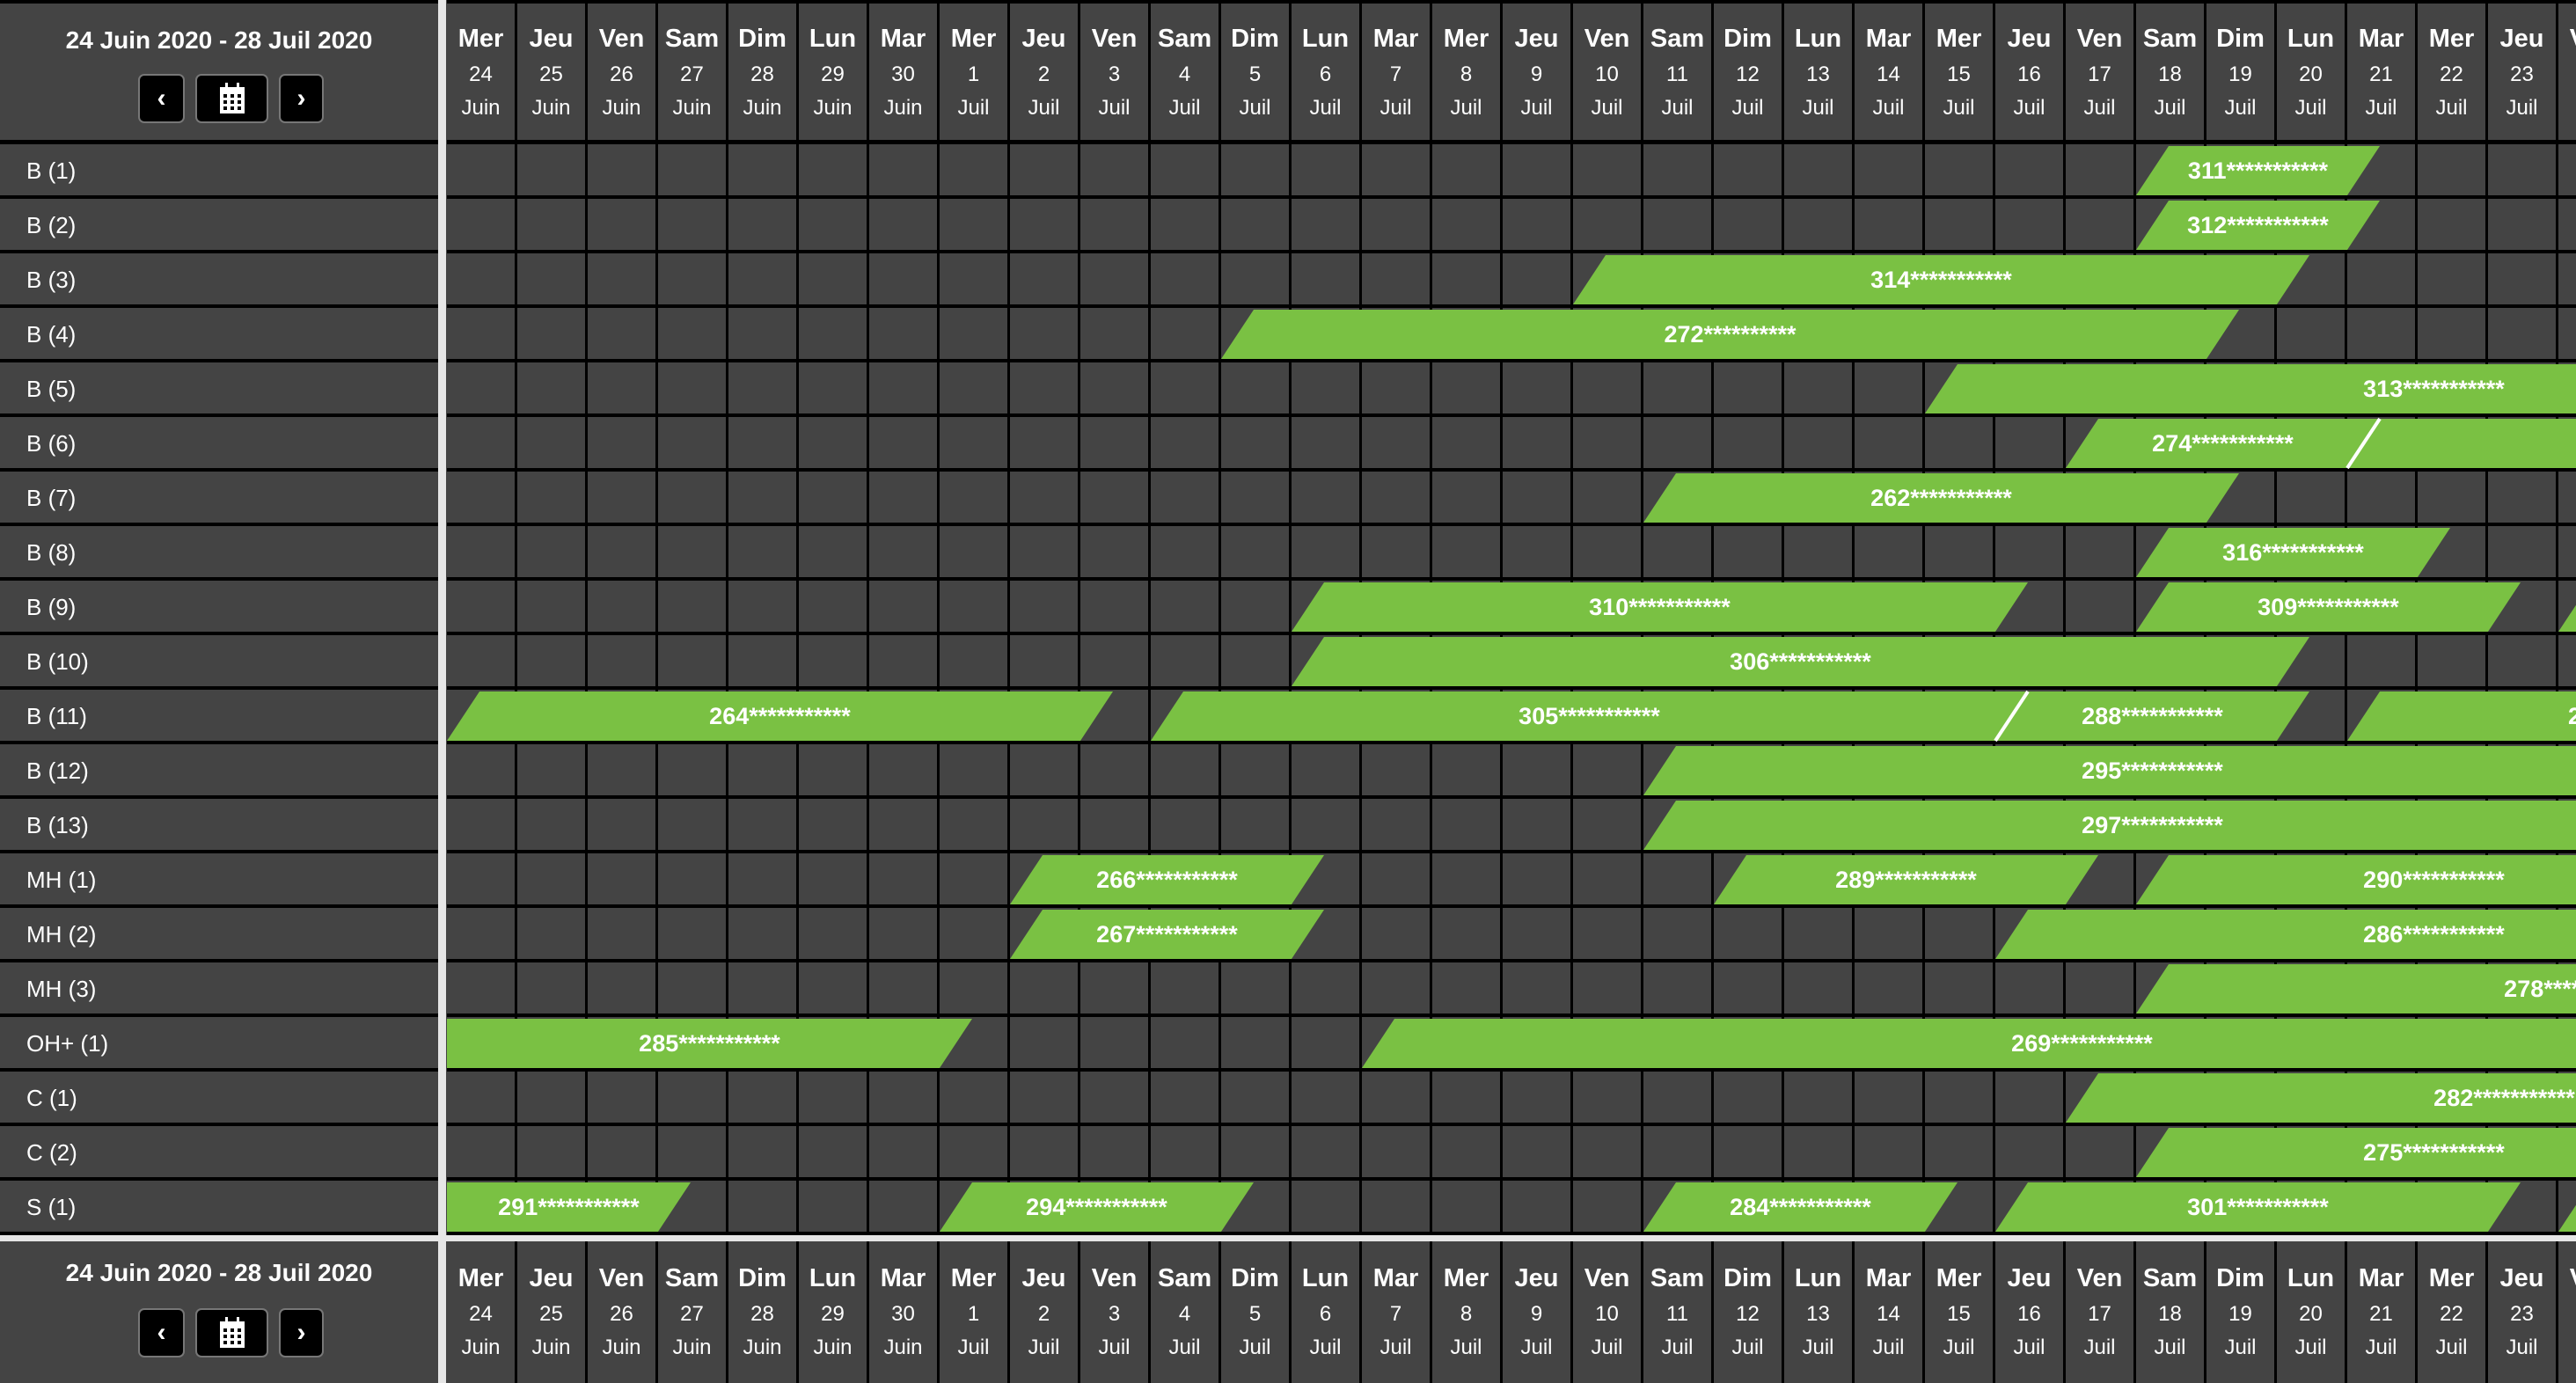  I want to click on day-number: 11, so click(1677, 1314).